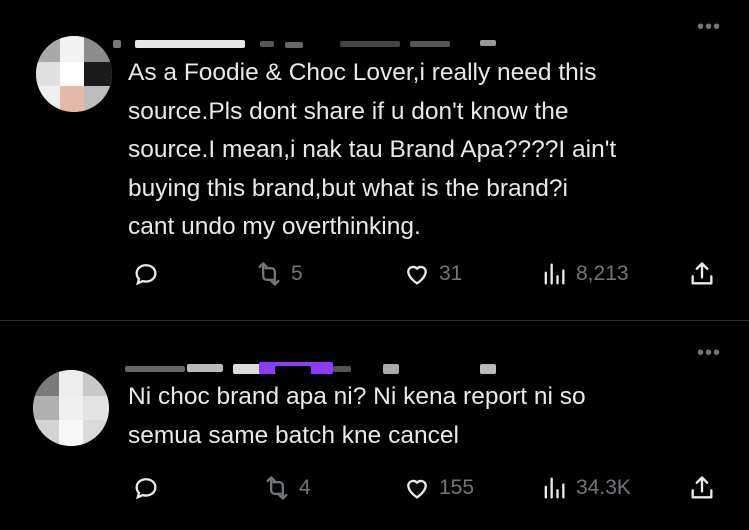 The width and height of the screenshot is (749, 530). I want to click on like-button: 155, so click(438, 488).